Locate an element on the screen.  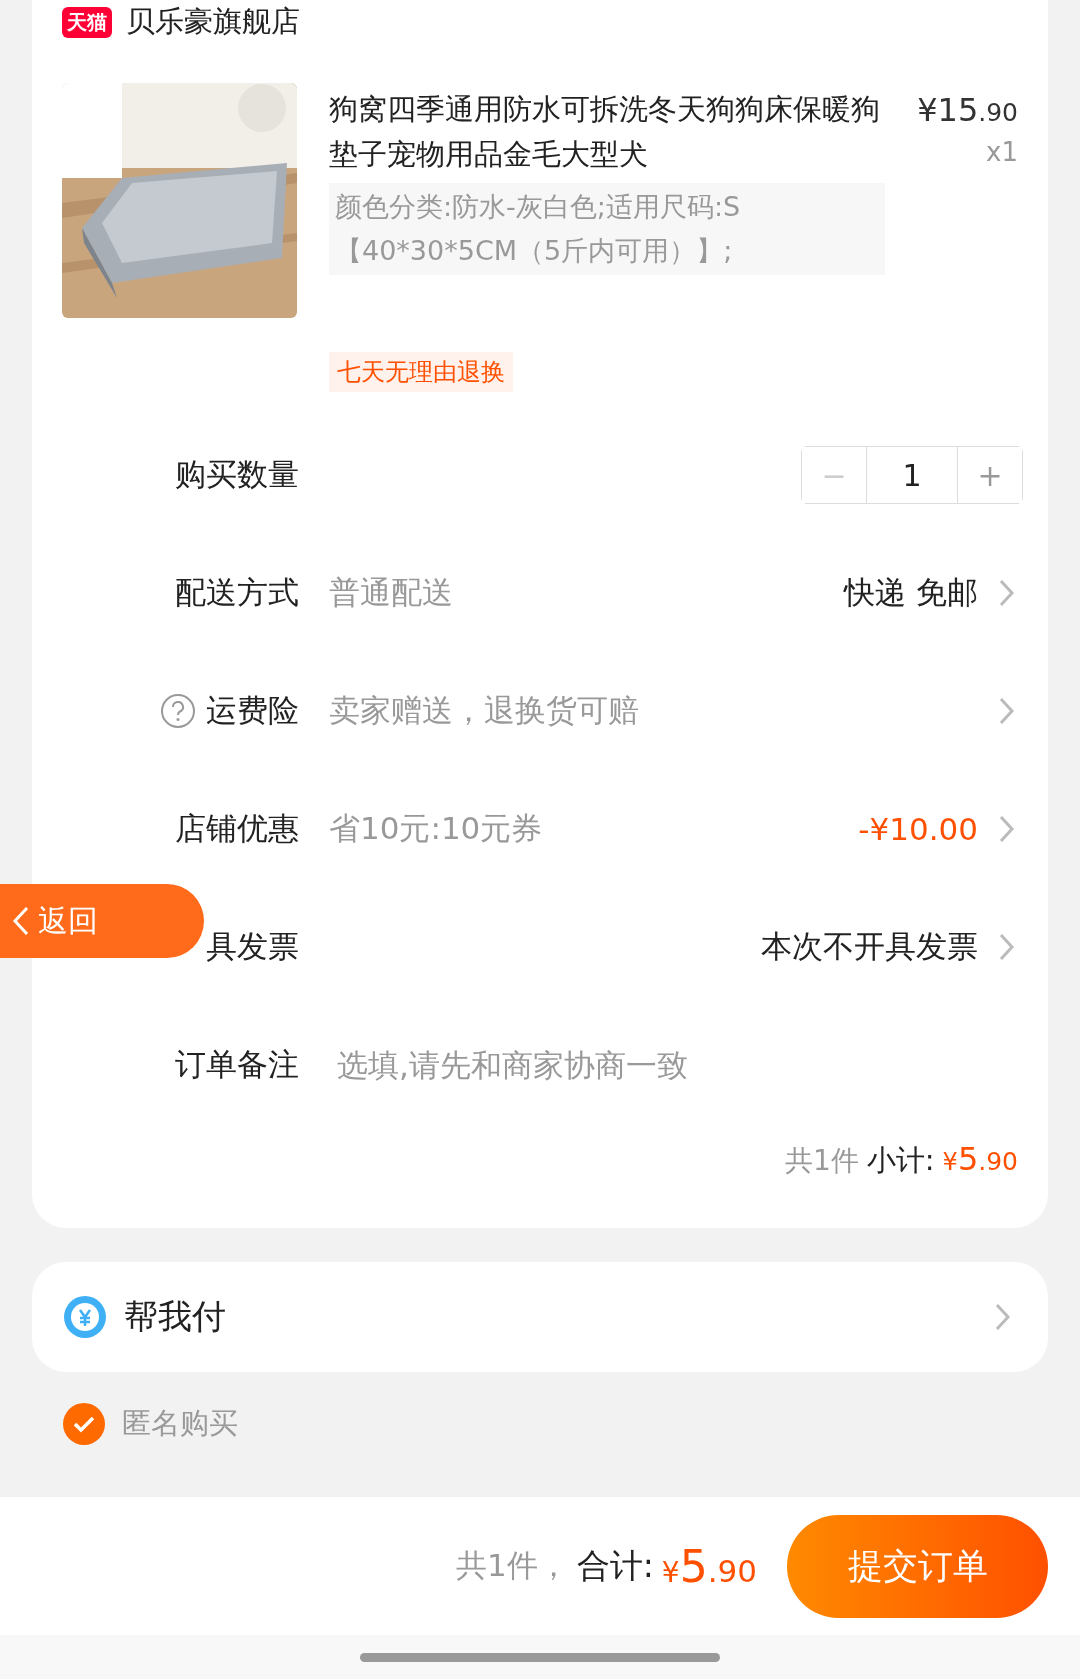
pay-for-me-label: 帮我付 is located at coordinates (175, 1316).